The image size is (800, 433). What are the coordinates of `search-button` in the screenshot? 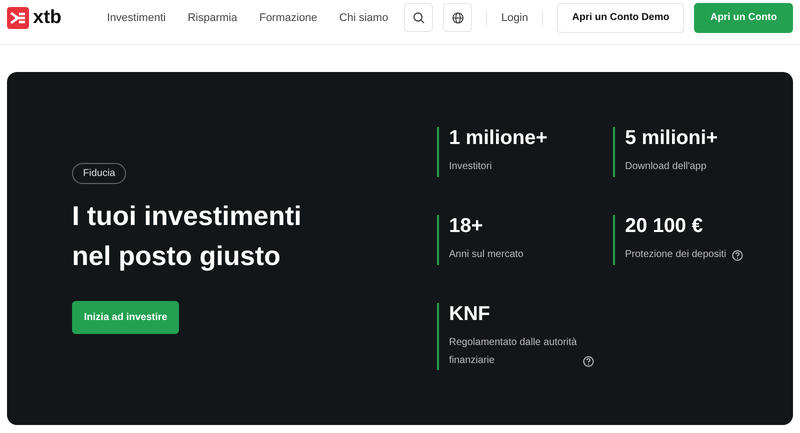 It's located at (419, 17).